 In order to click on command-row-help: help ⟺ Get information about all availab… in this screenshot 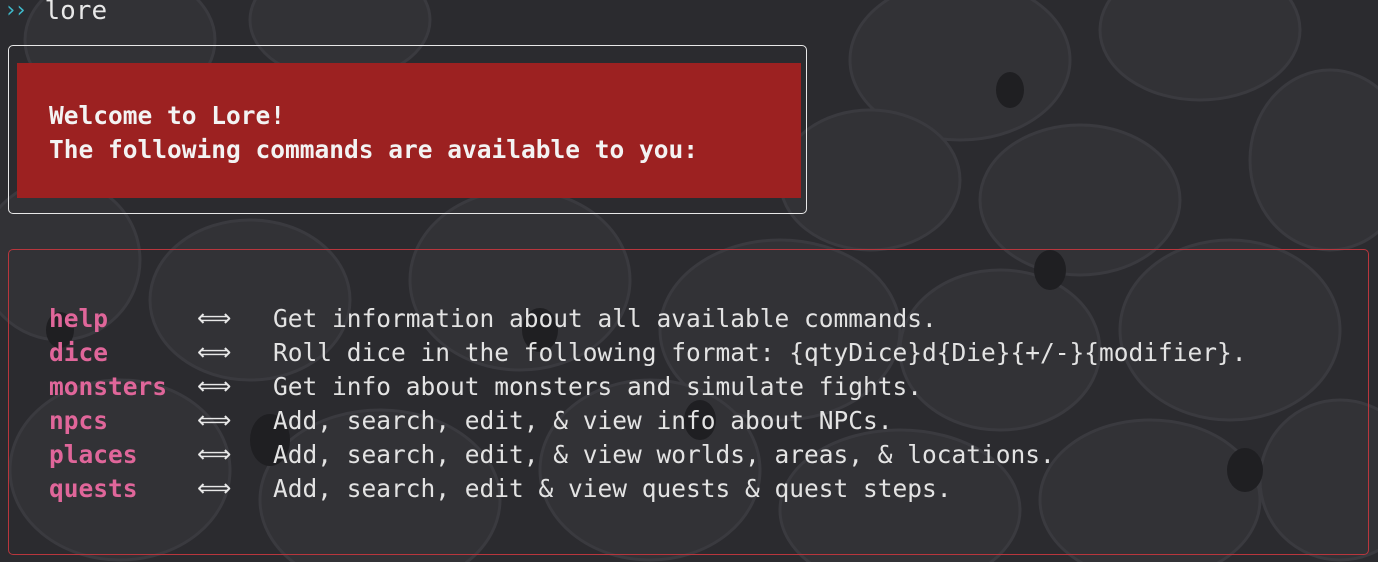, I will do `click(648, 318)`.